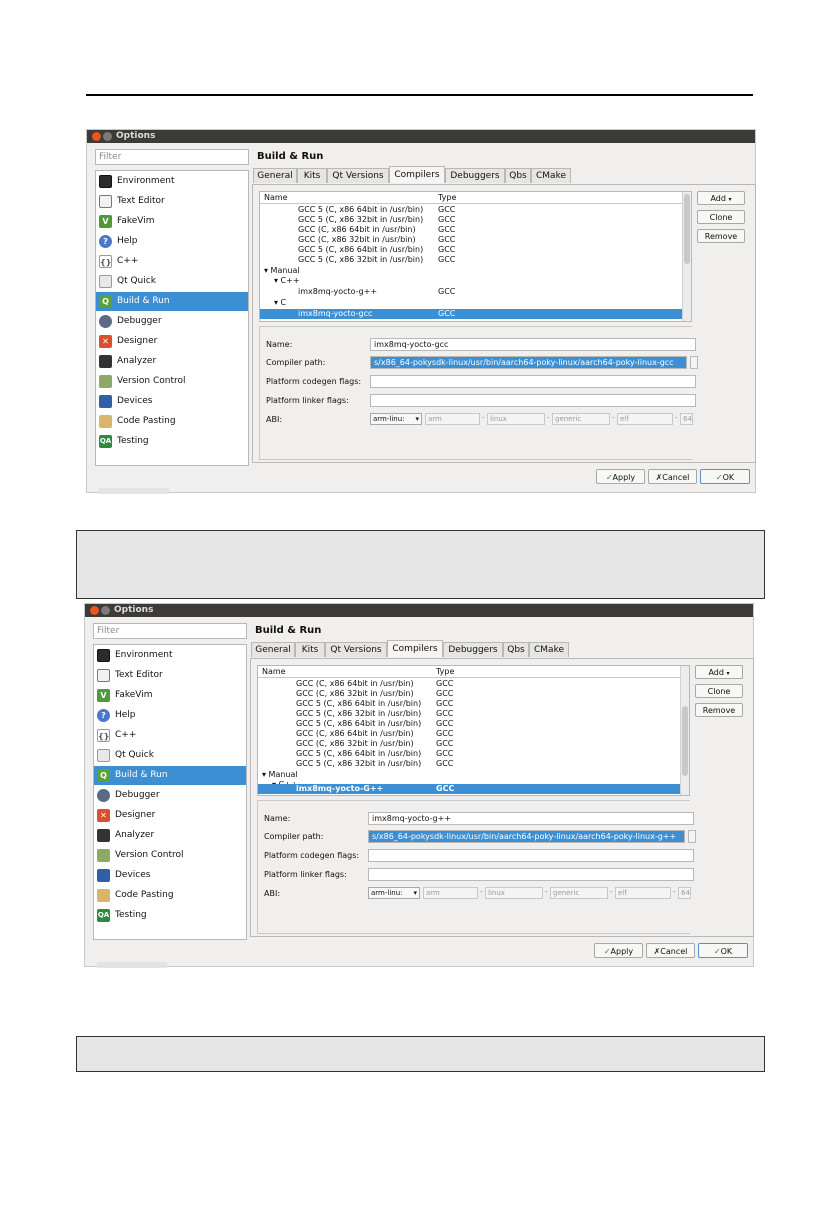 The width and height of the screenshot is (839, 1225). Describe the element at coordinates (170, 775) in the screenshot. I see `sidebar-item-build-run: Q Build & Run` at that location.